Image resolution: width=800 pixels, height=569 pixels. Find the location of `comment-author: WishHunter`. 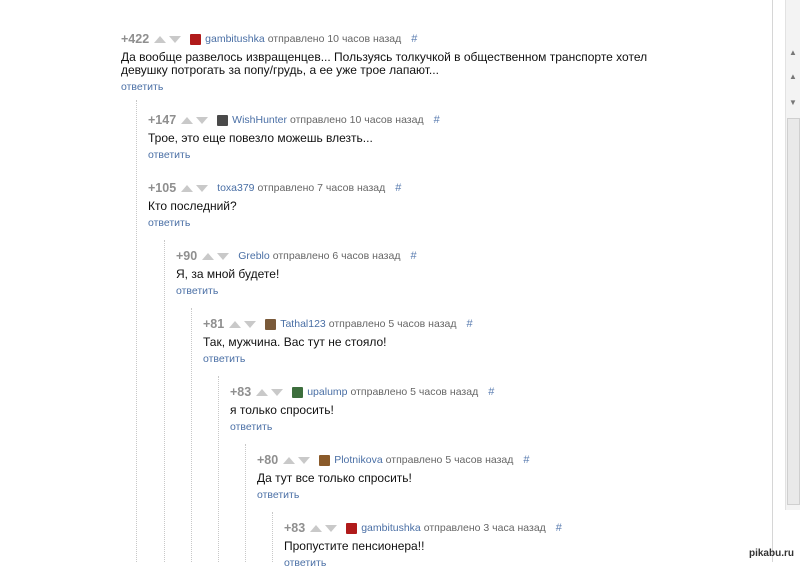

comment-author: WishHunter is located at coordinates (259, 120).